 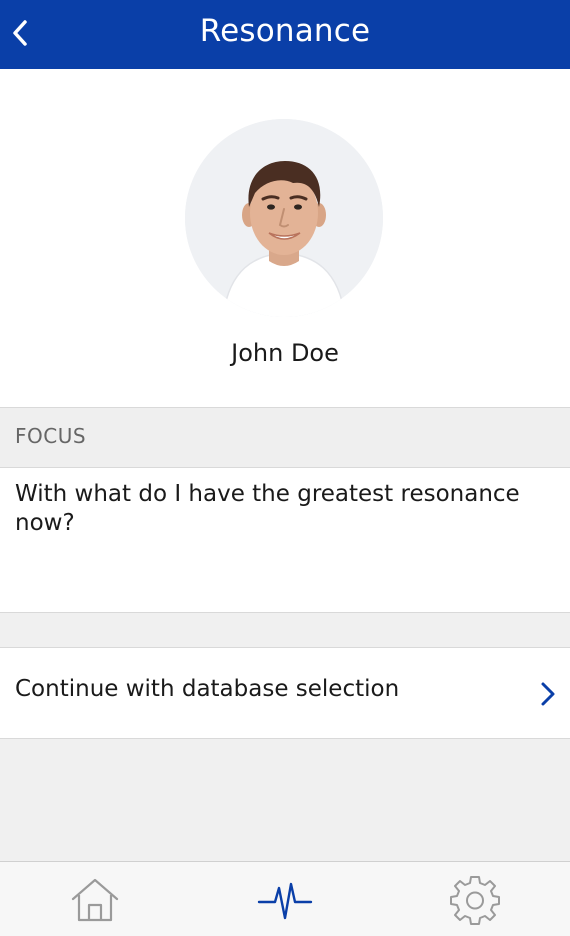 I want to click on continue-label: Continue with database selection, so click(x=207, y=689).